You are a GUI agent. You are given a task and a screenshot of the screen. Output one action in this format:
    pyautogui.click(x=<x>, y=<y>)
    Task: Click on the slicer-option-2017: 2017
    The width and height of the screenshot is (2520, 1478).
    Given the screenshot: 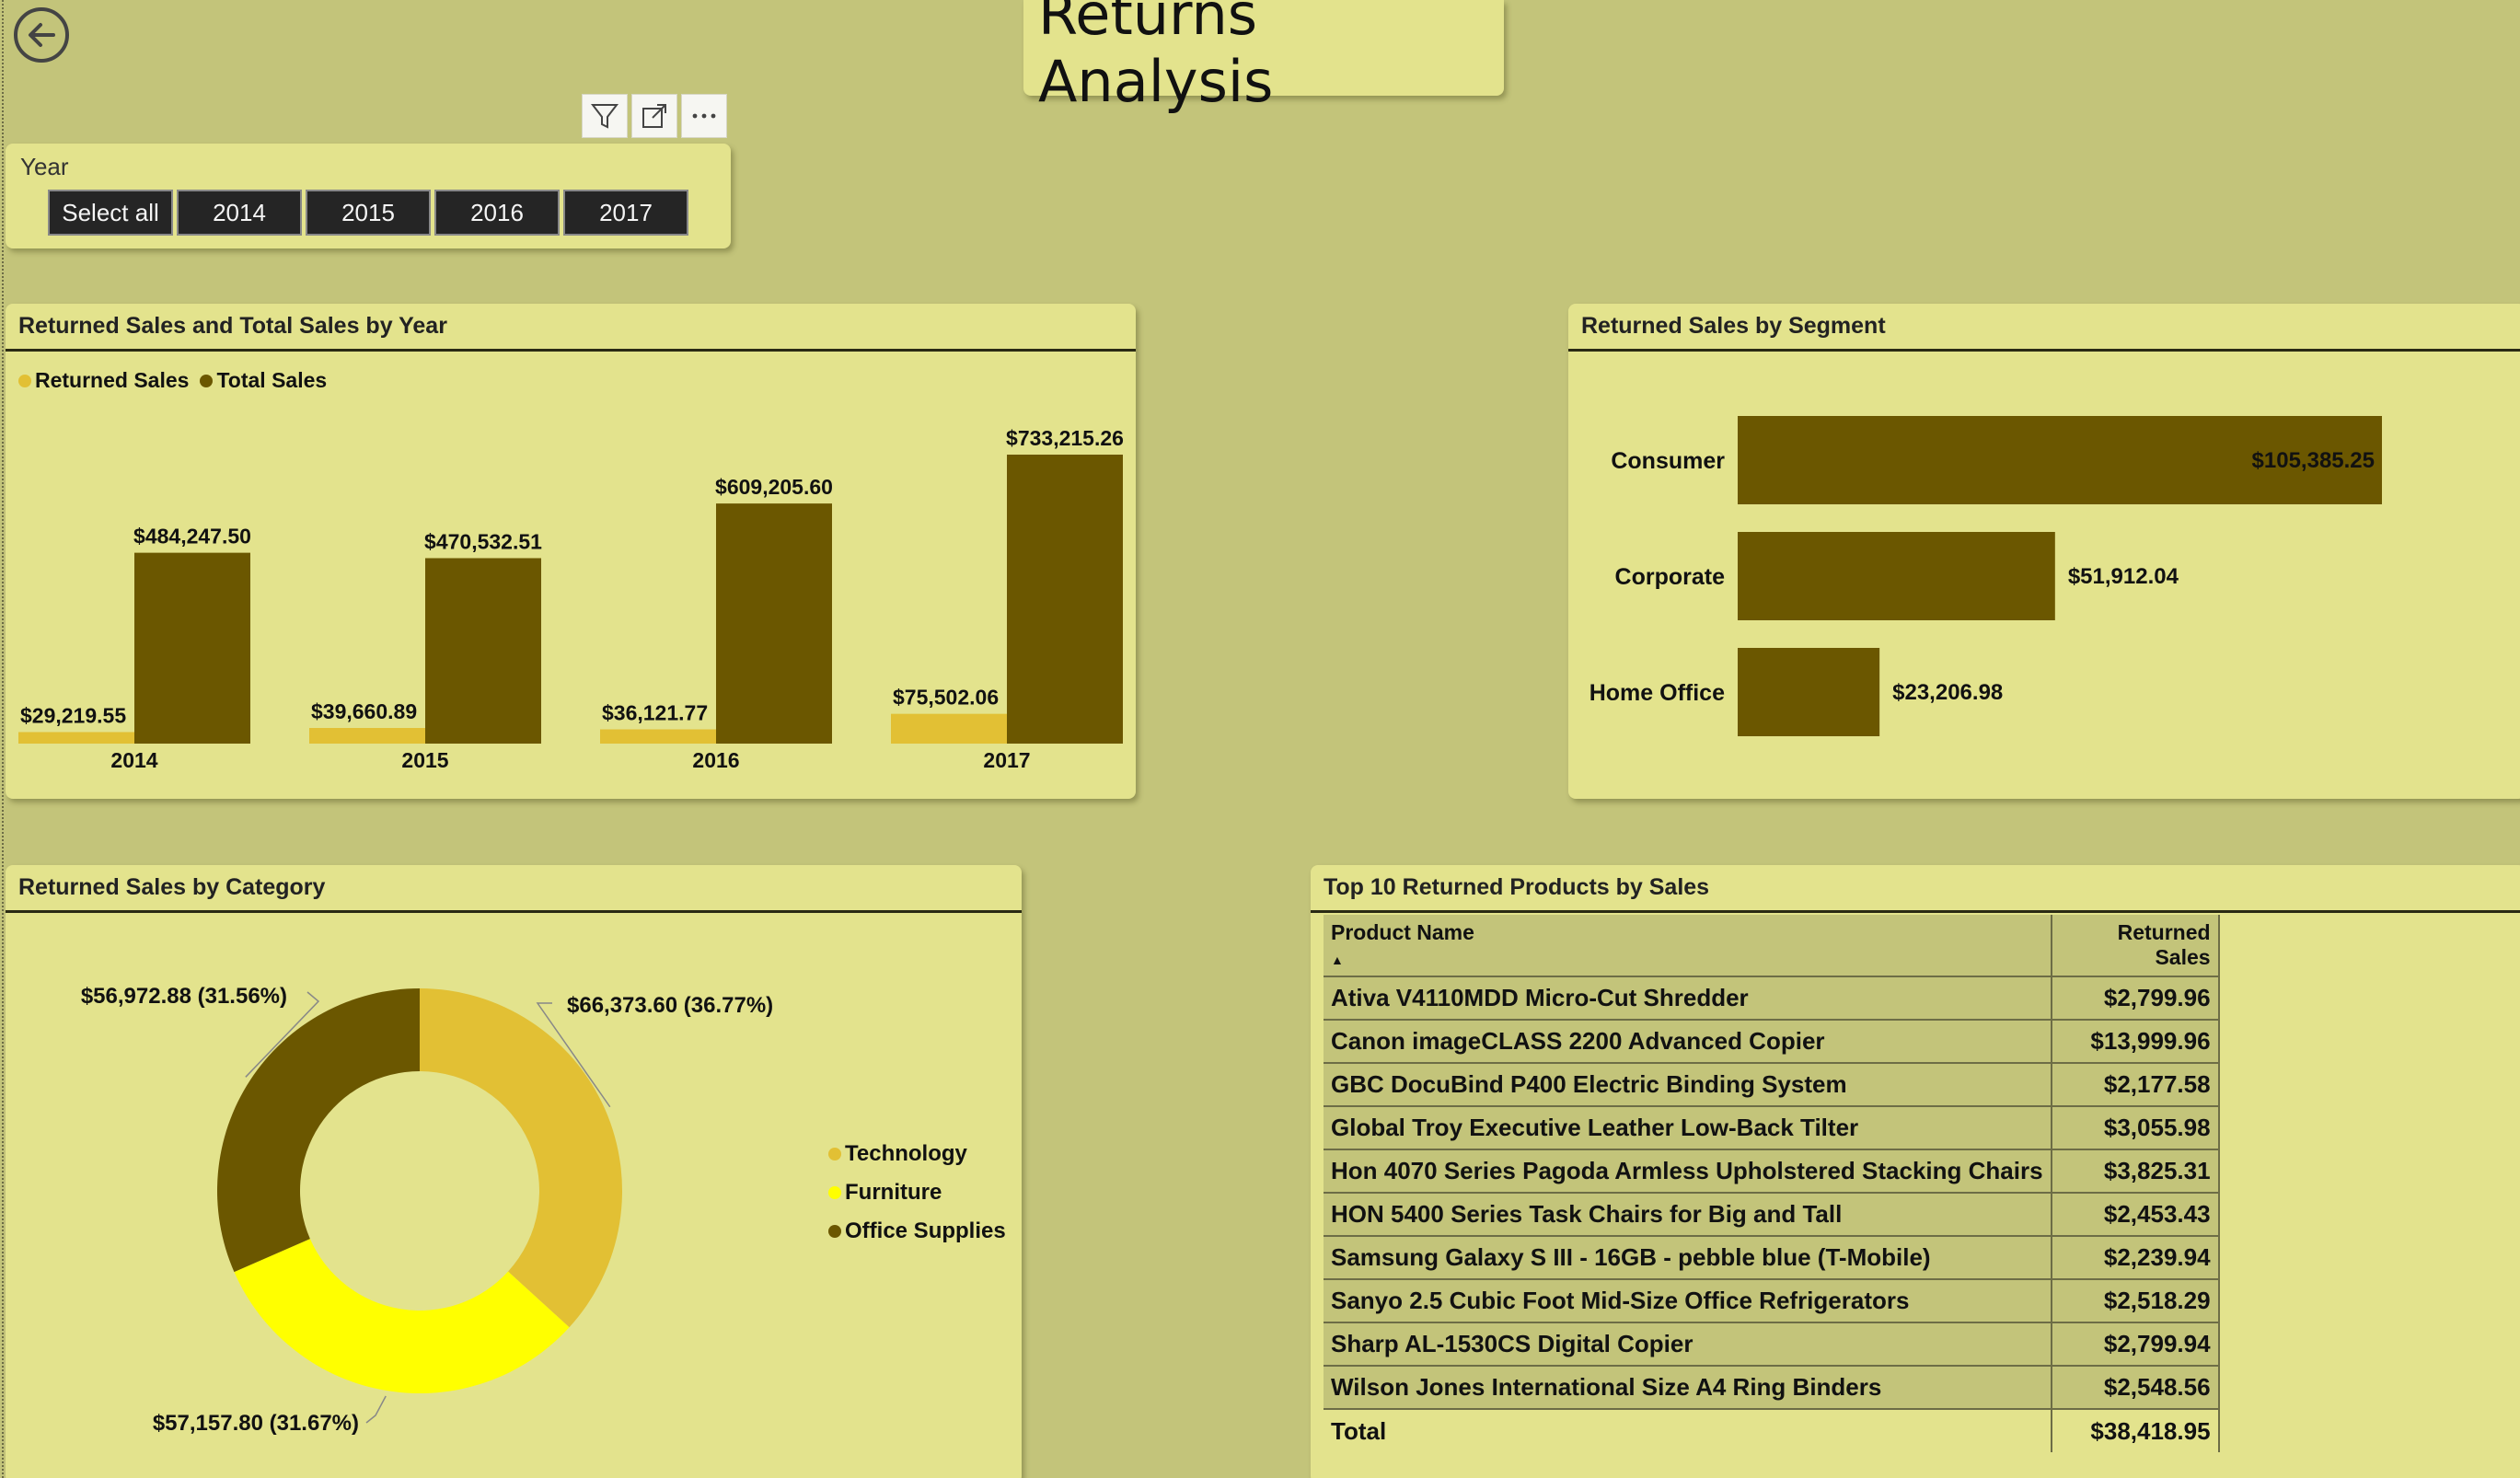 What is the action you would take?
    pyautogui.click(x=625, y=213)
    